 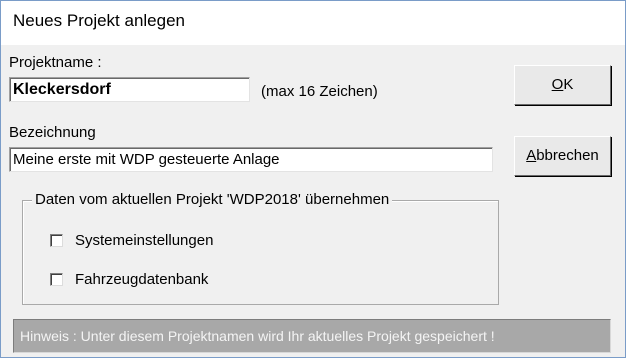 I want to click on cancel-label: bbrechen, so click(x=567, y=155).